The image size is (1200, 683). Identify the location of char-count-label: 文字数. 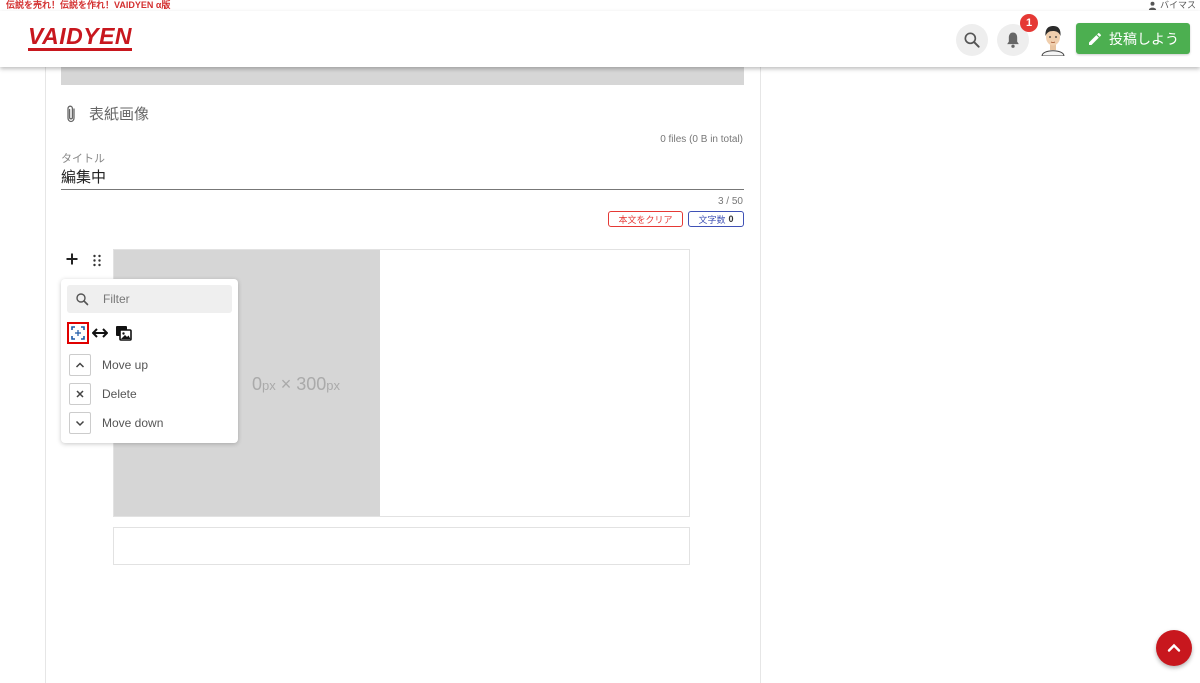
(712, 219).